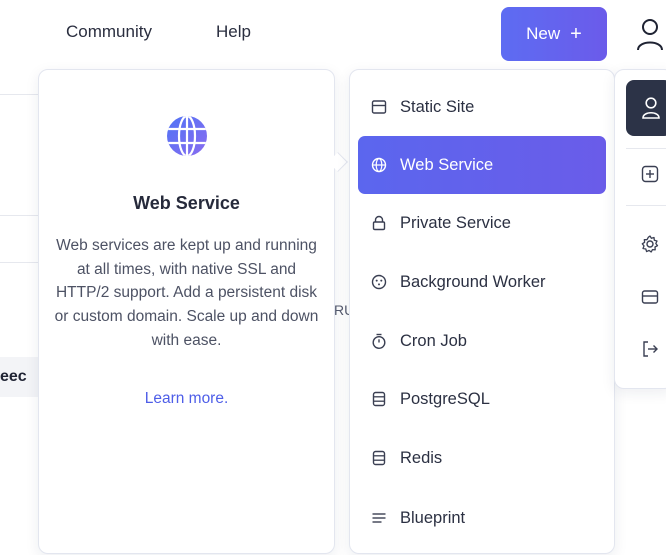  I want to click on lock-icon, so click(379, 223).